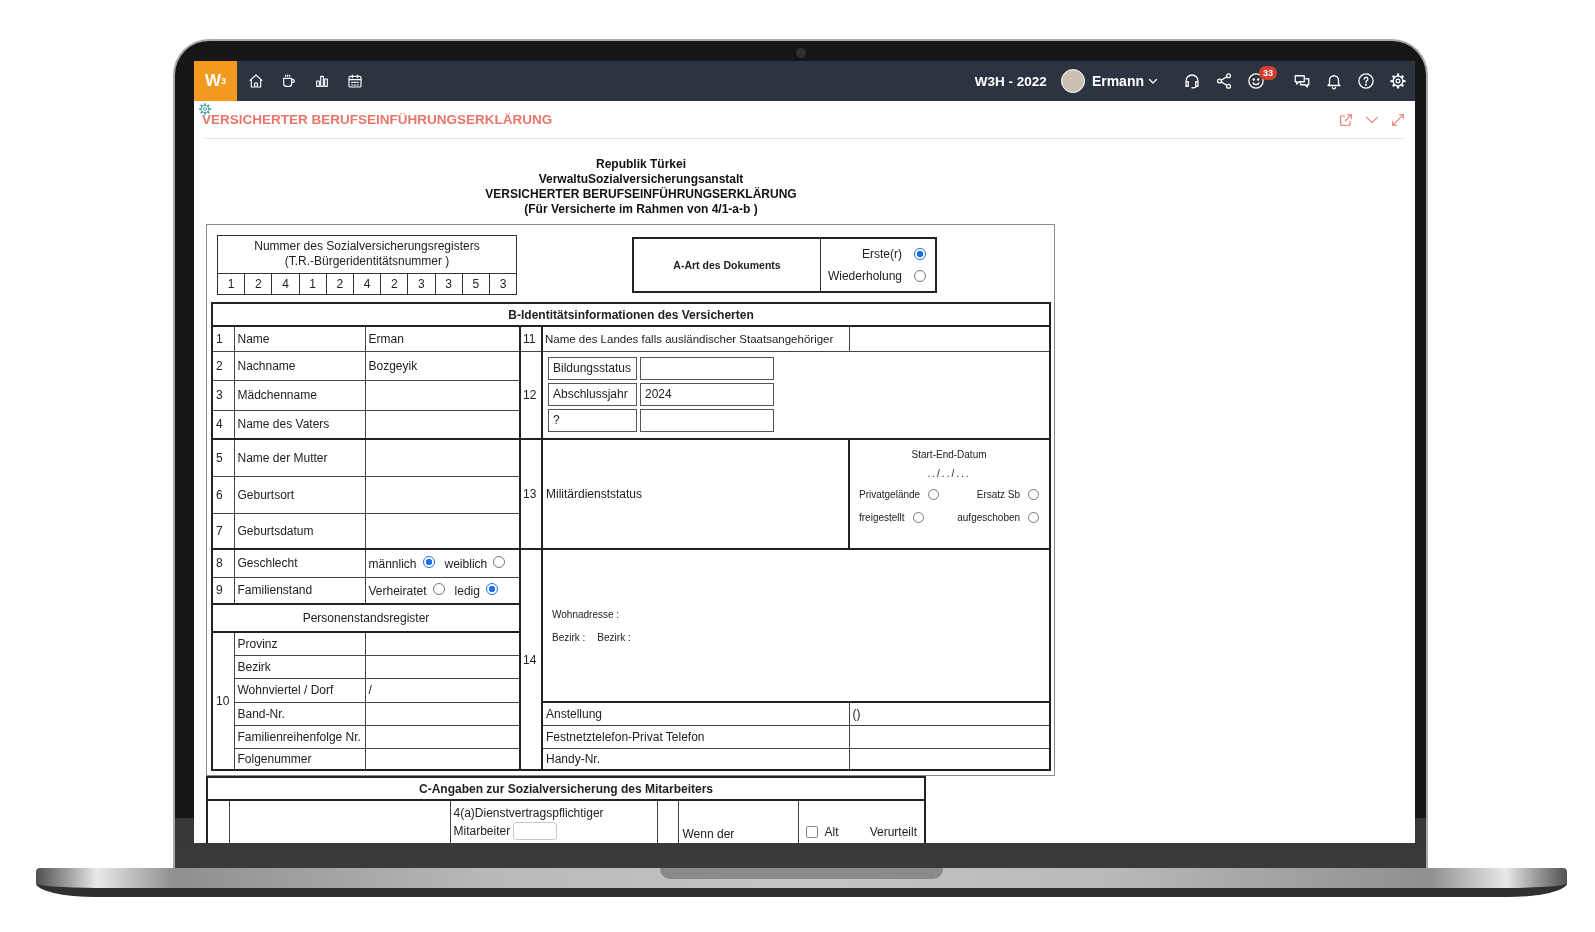 This screenshot has height=932, width=1595. Describe the element at coordinates (641, 164) in the screenshot. I see `form-heading: Republik Türkei` at that location.